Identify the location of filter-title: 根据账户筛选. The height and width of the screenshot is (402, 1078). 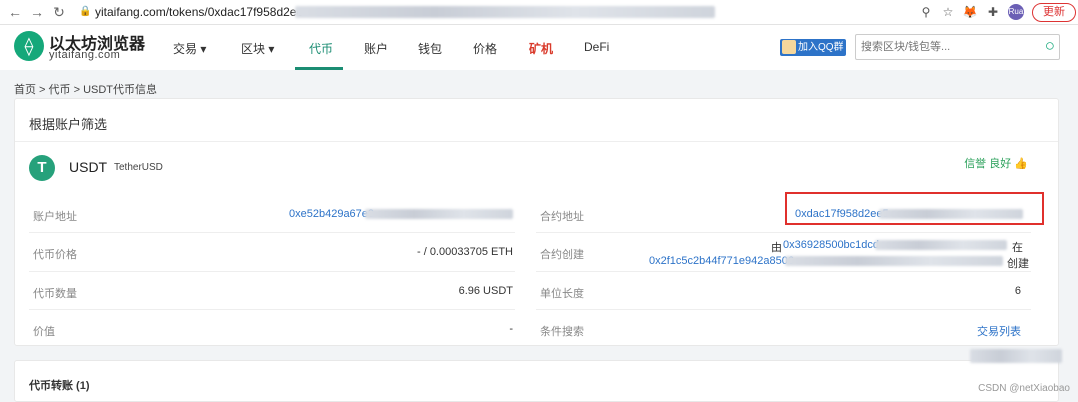
(68, 124).